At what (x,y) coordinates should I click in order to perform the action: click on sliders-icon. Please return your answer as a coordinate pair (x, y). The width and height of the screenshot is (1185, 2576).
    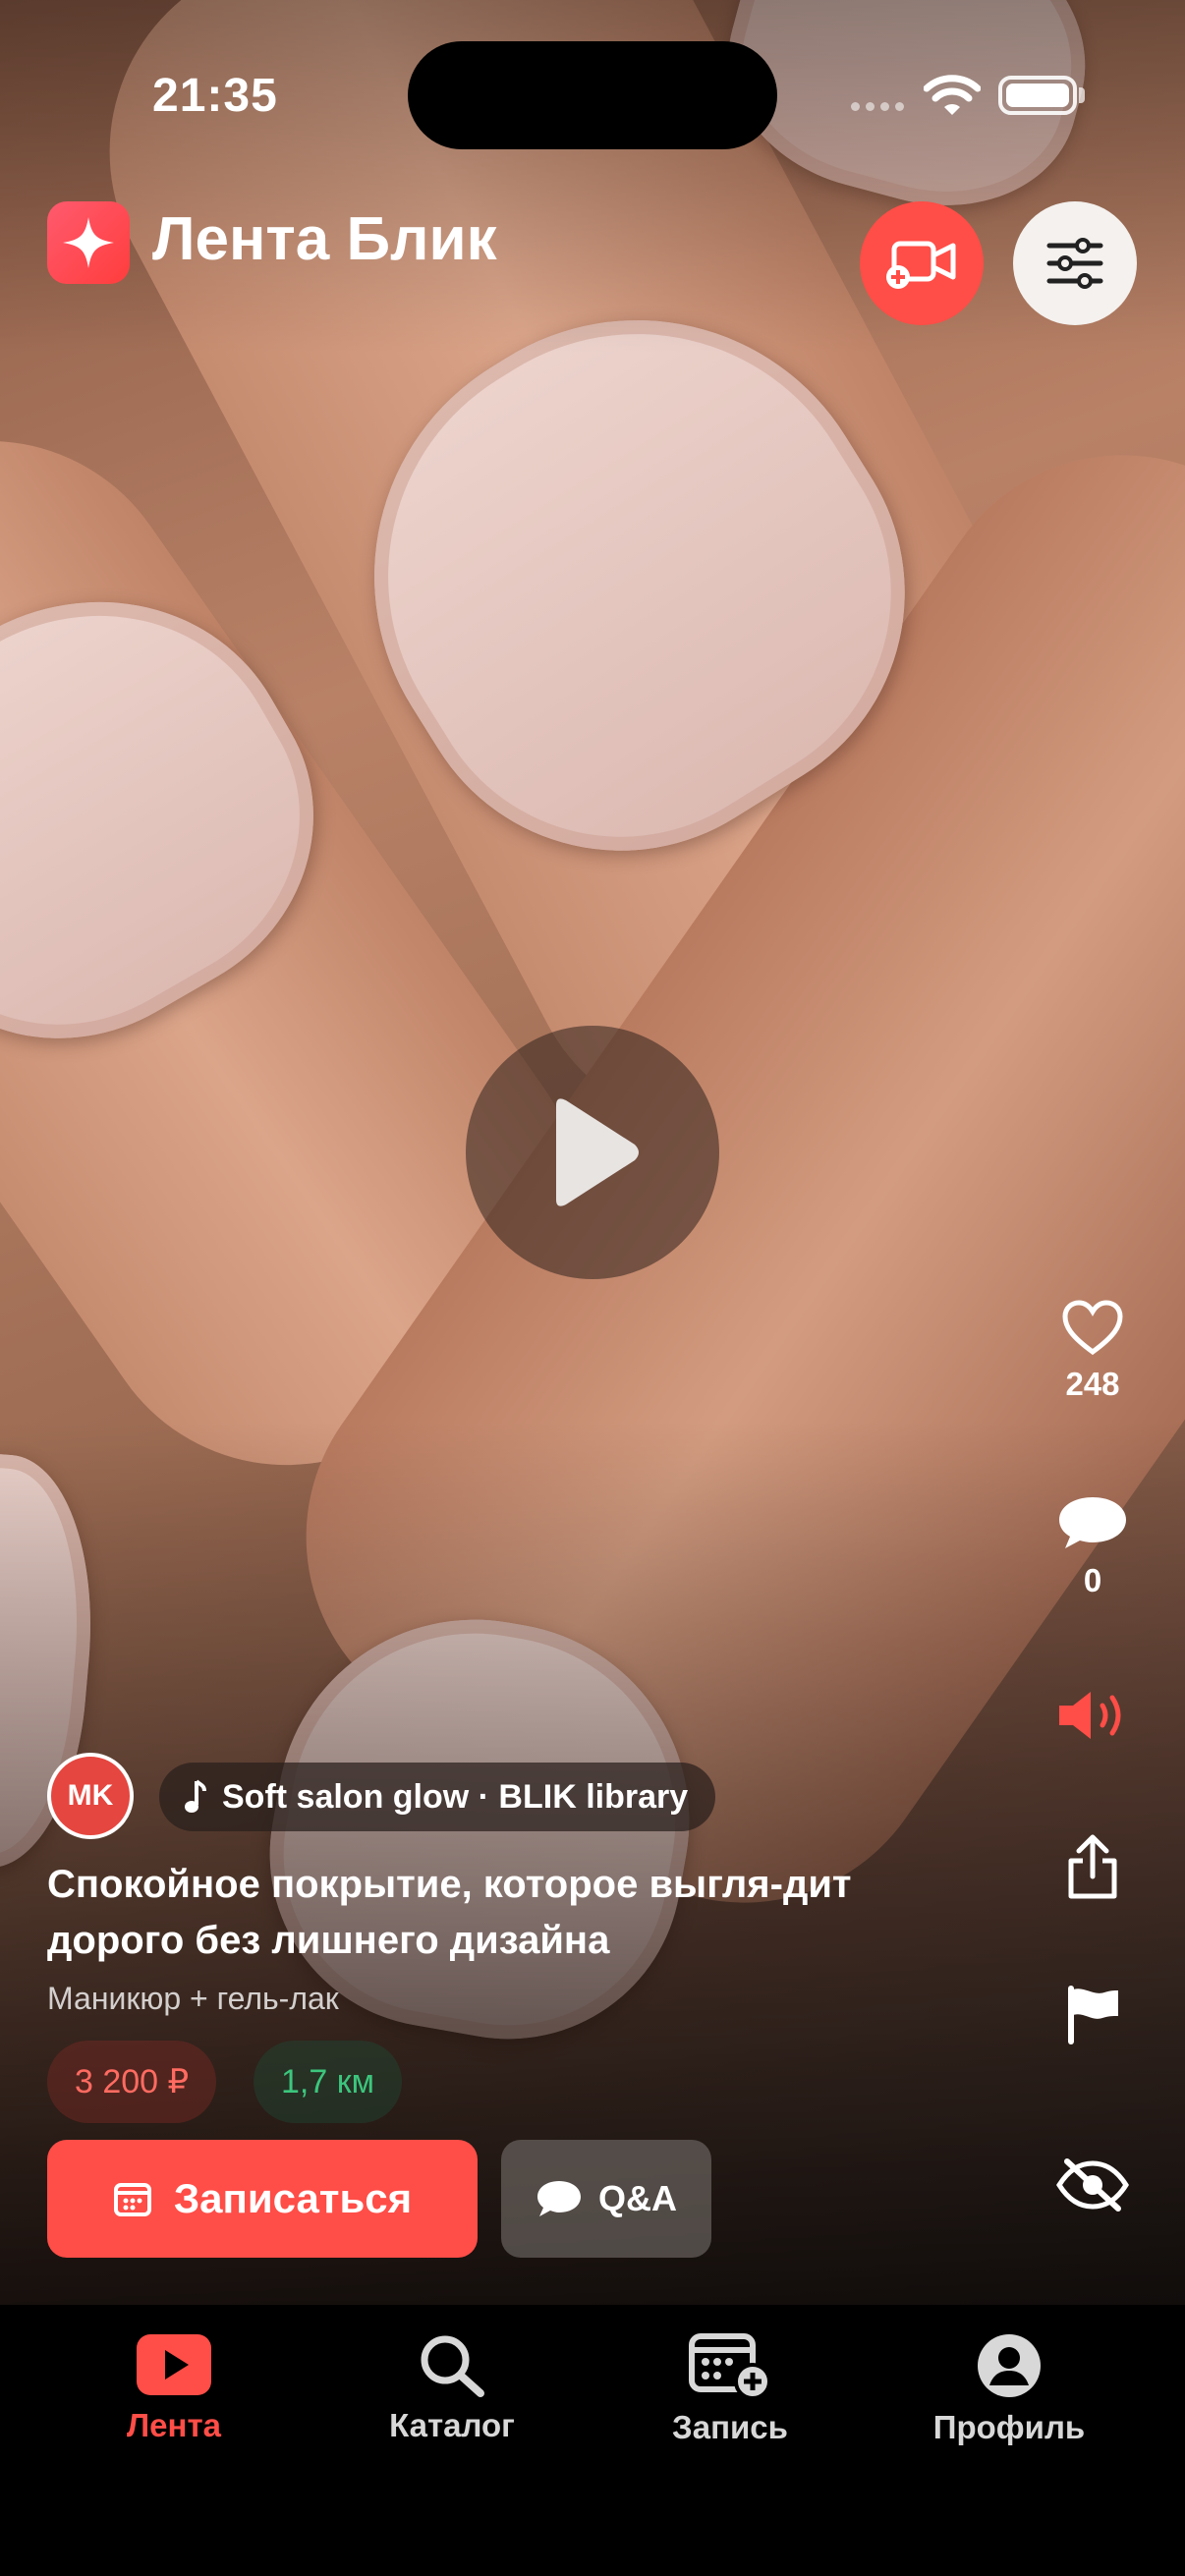
    Looking at the image, I should click on (1075, 263).